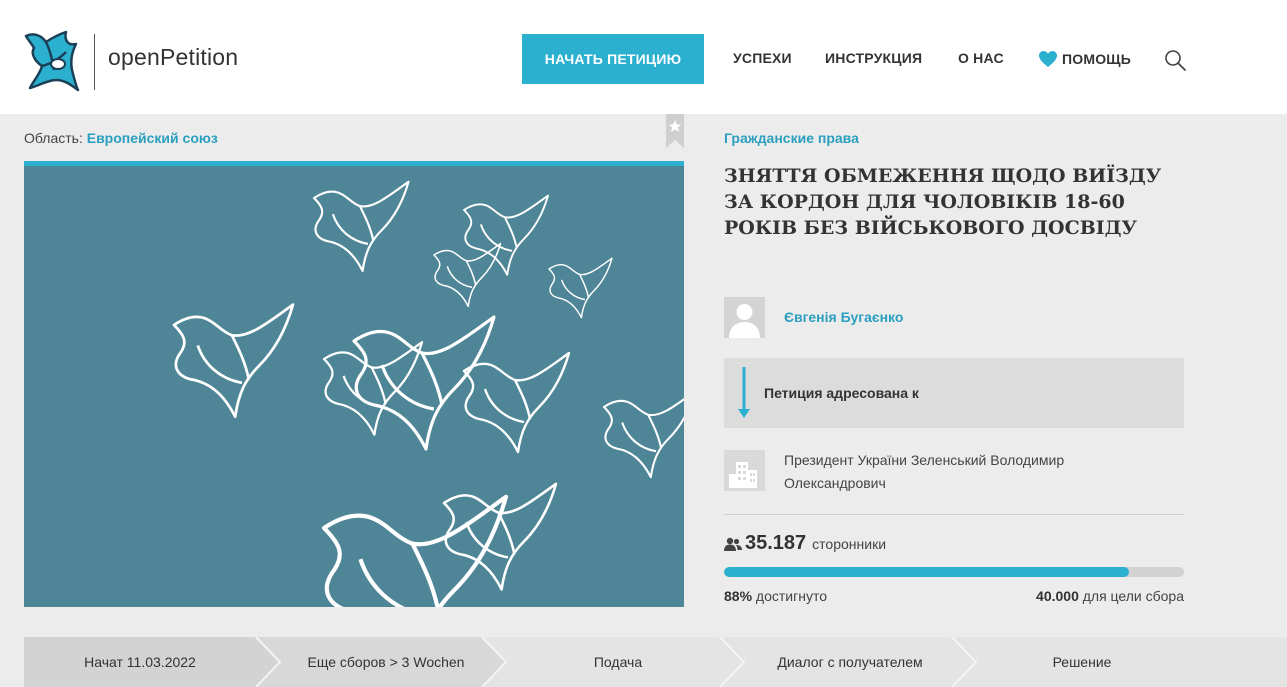 This screenshot has width=1287, height=687. I want to click on divider, so click(954, 514).